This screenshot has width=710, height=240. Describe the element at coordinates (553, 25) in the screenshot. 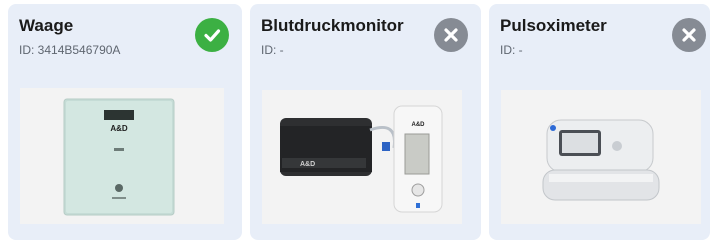

I see `device-name: Pulsoximeter` at that location.